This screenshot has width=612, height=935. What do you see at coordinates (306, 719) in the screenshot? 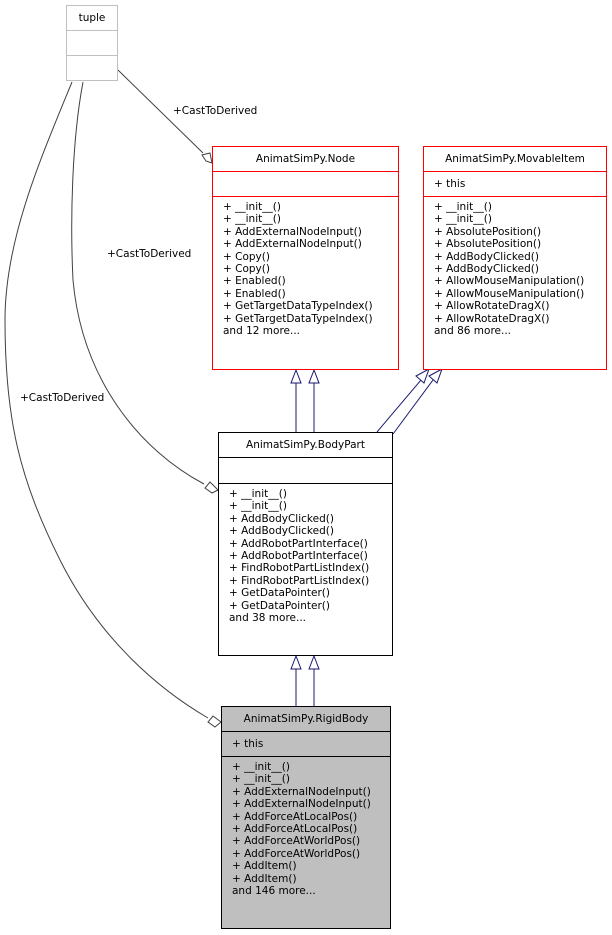
I see `class-name: AnimatSimPy.RigidBody` at bounding box center [306, 719].